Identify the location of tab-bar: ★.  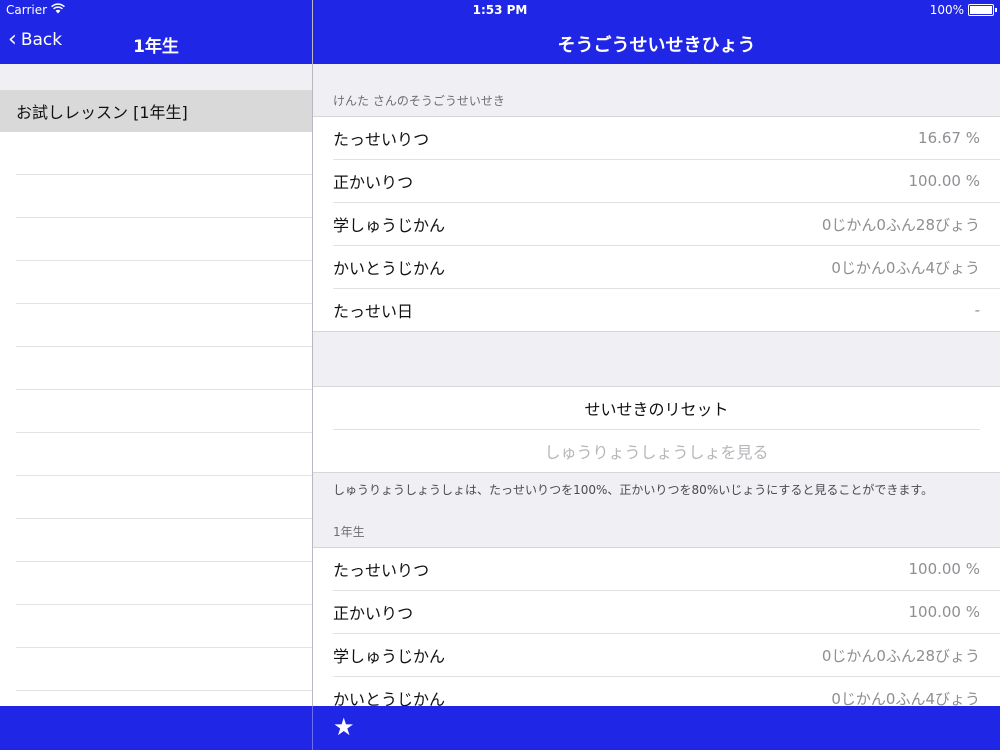
(500, 728).